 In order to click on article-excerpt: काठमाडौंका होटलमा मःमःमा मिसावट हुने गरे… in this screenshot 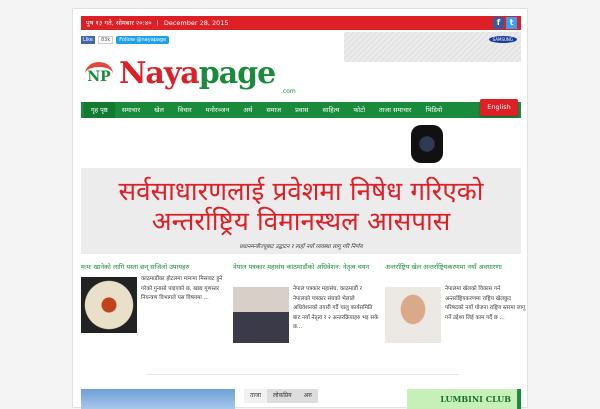, I will do `click(182, 288)`.